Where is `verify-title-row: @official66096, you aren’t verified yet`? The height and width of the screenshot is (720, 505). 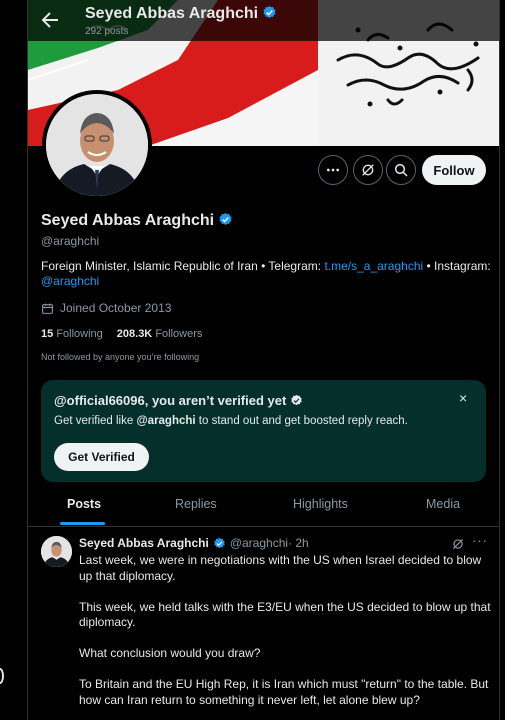 verify-title-row: @official66096, you aren’t verified yet is located at coordinates (178, 400).